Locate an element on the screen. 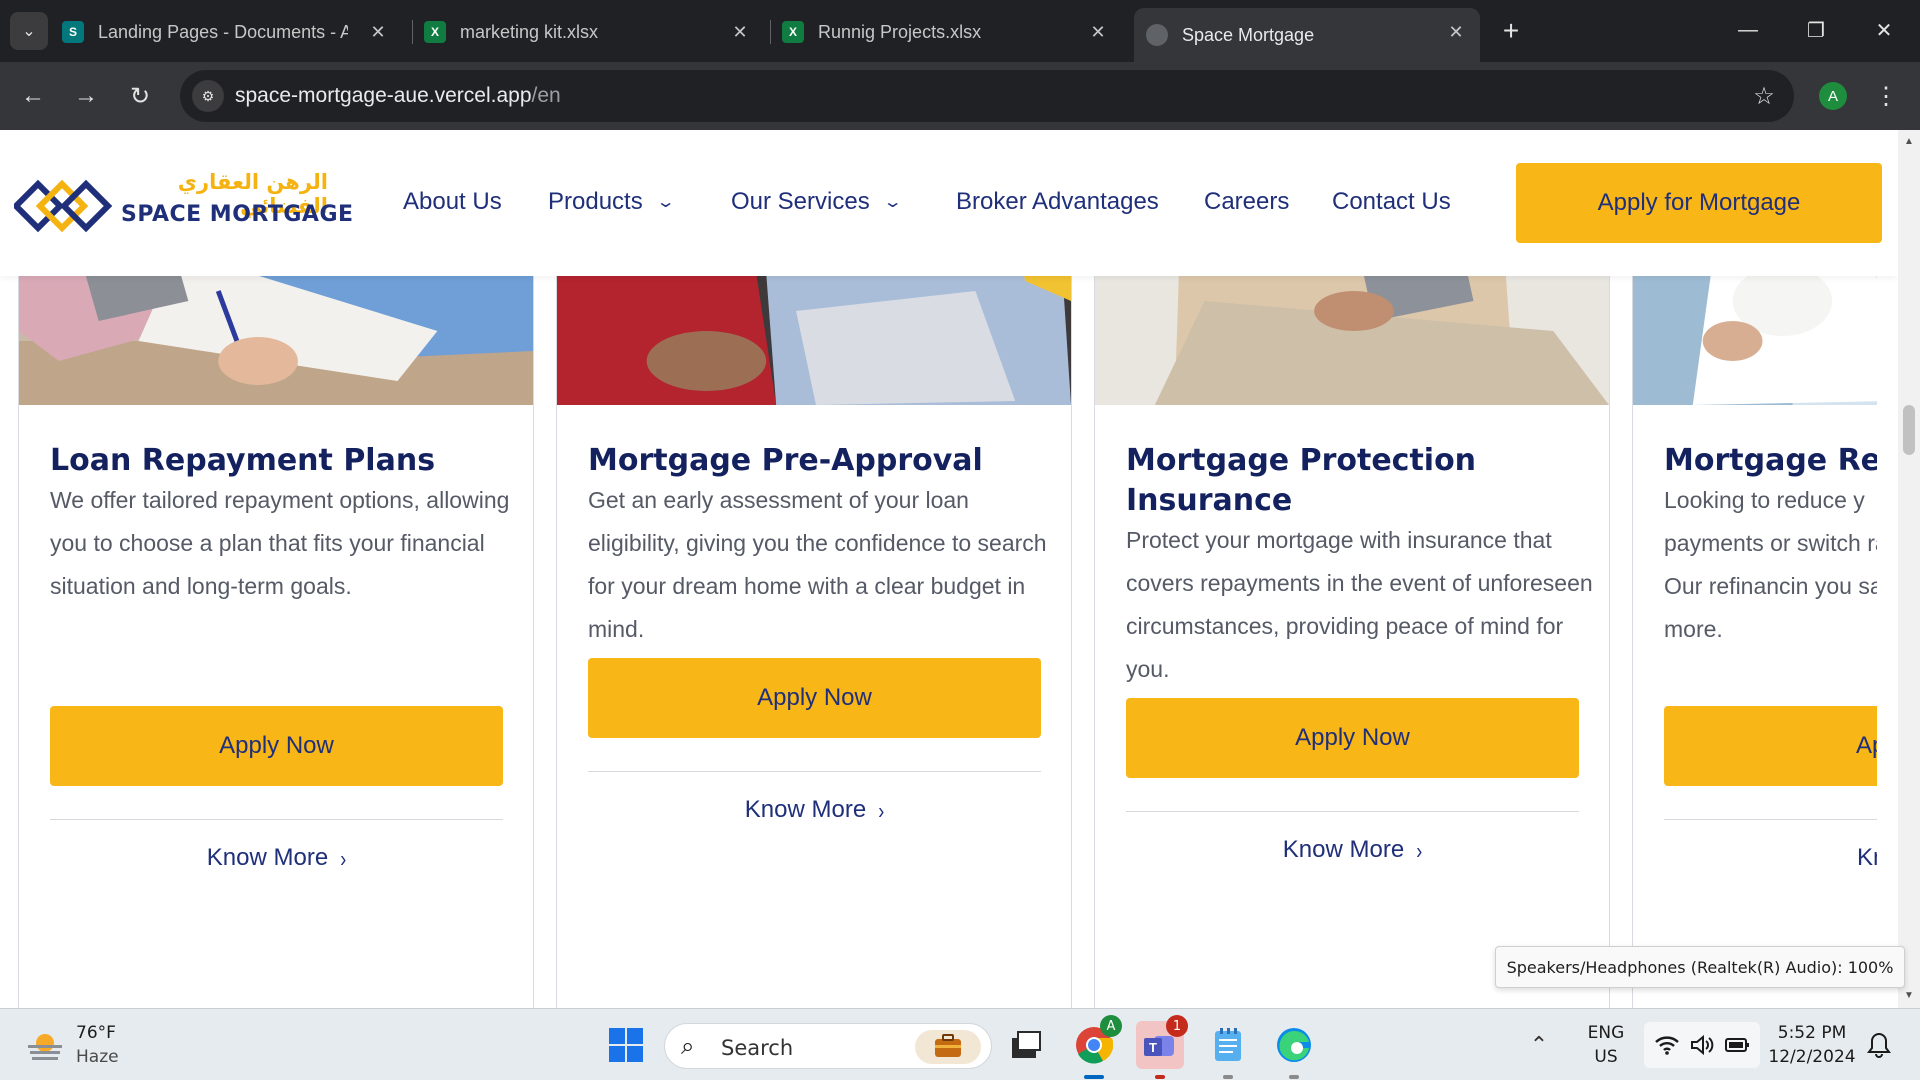  minimize-icon: — is located at coordinates (1748, 29).